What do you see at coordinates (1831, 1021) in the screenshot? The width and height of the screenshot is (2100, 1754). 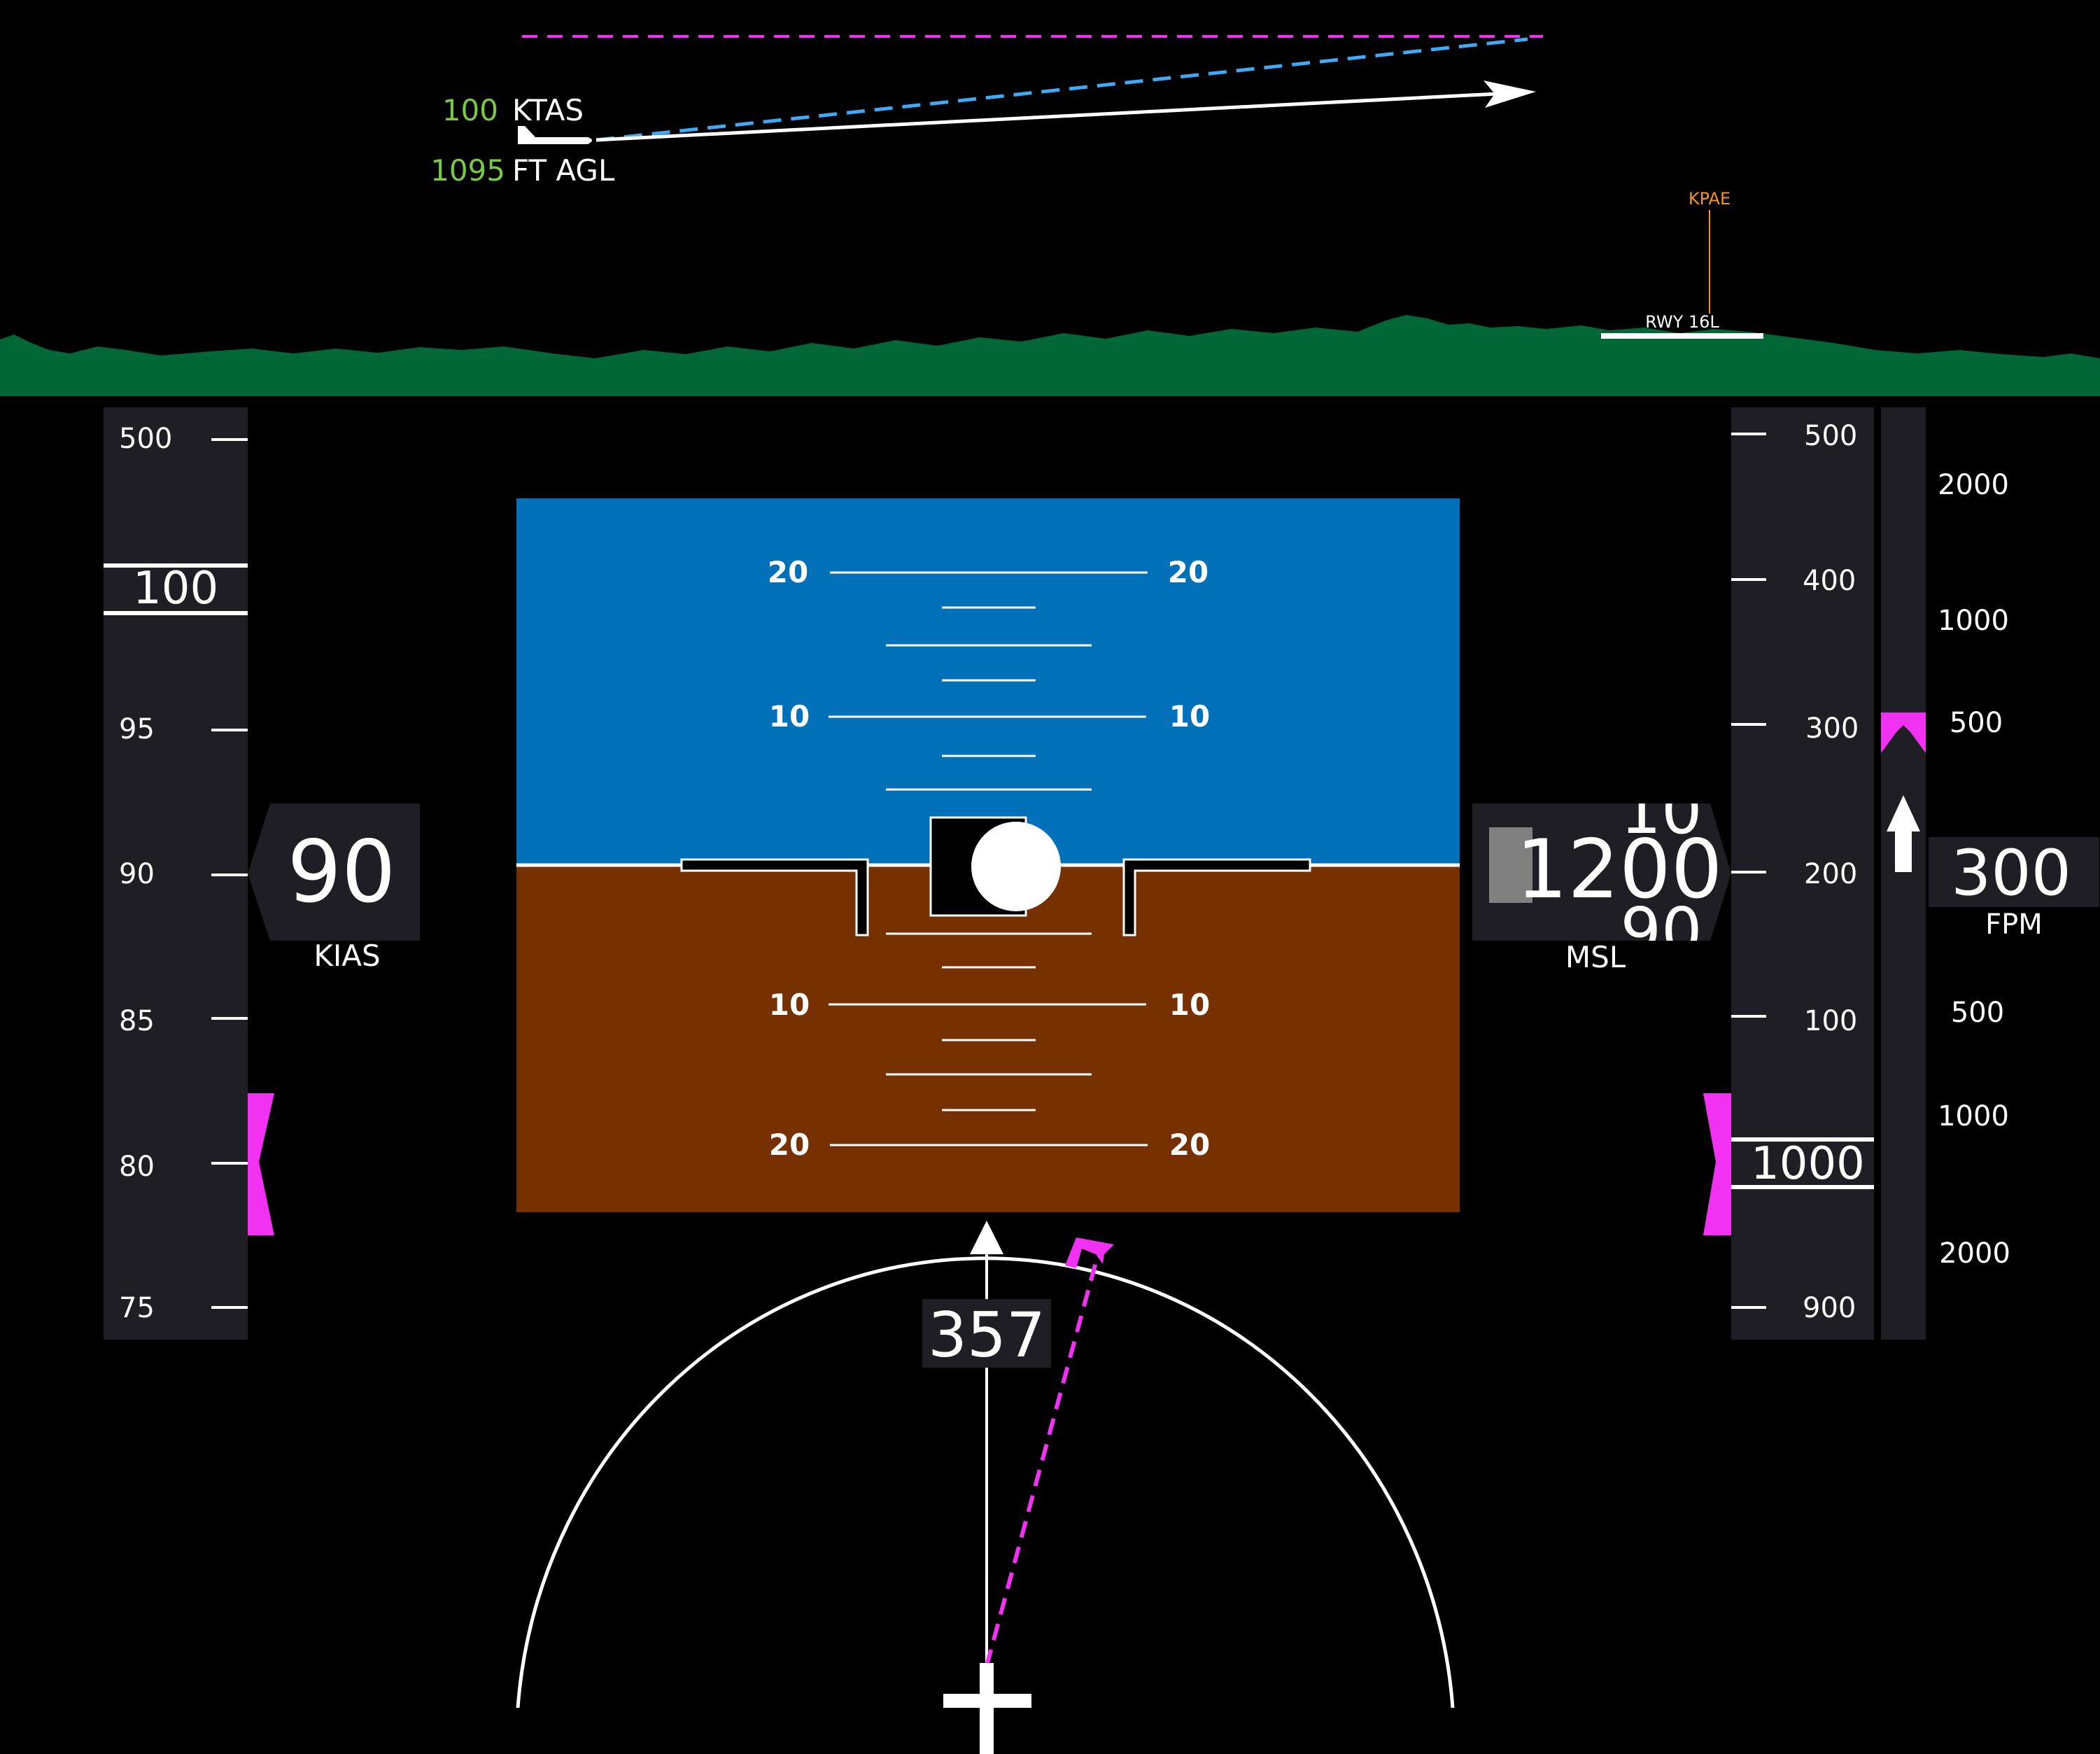 I see `altitude-tick-label: 100` at bounding box center [1831, 1021].